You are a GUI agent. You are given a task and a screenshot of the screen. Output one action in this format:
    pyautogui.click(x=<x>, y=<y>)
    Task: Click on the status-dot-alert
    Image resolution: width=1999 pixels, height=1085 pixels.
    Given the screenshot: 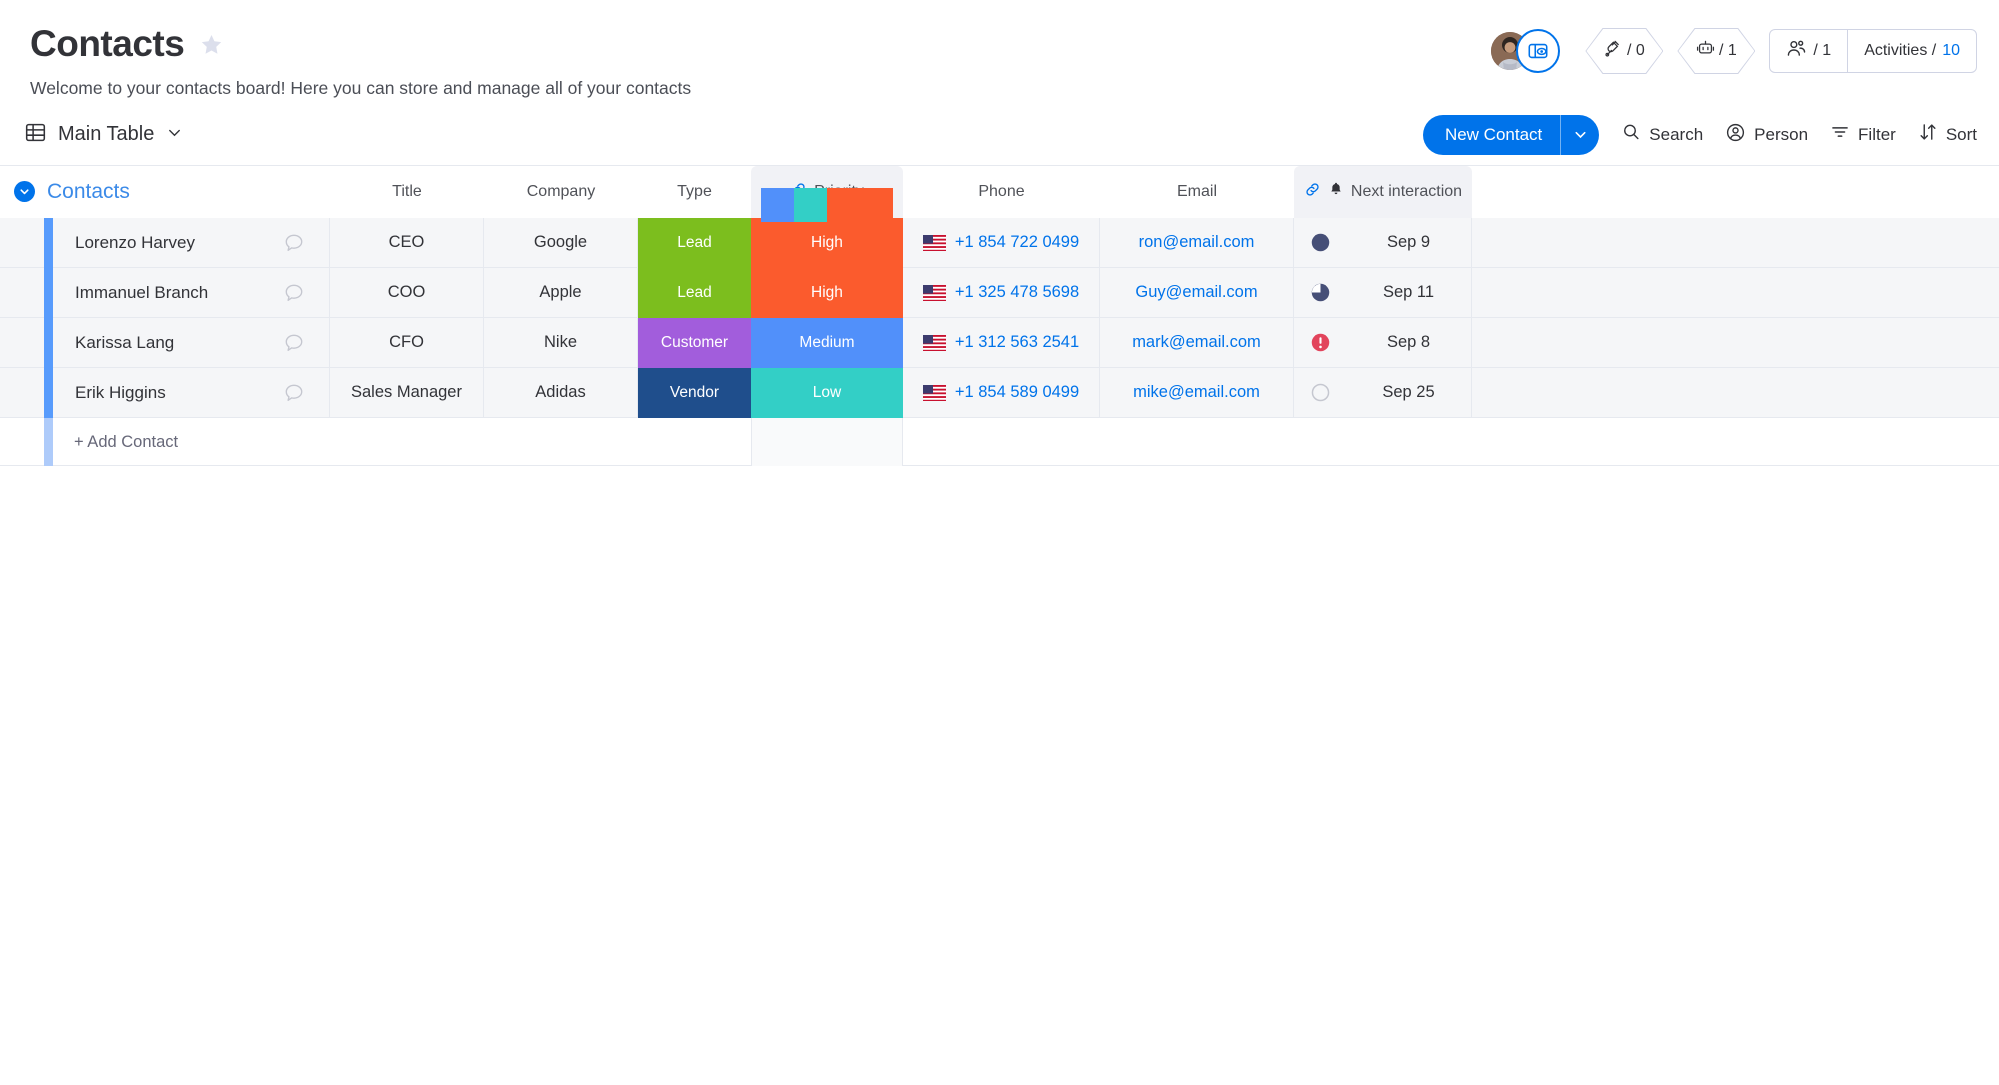 What is the action you would take?
    pyautogui.click(x=1320, y=342)
    